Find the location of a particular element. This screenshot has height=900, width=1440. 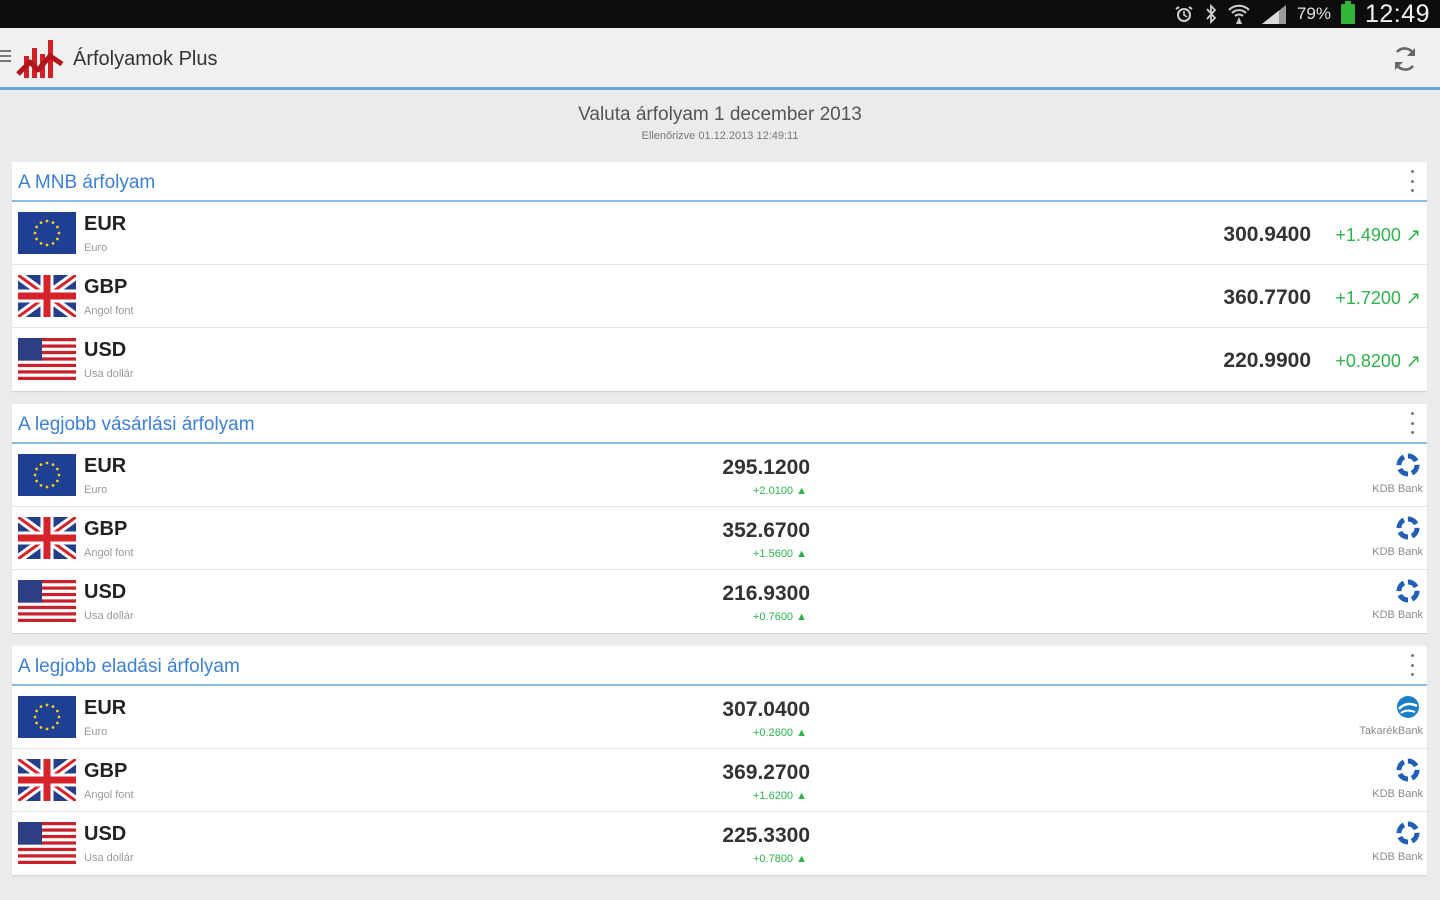

status-bar: 79% 12:49 is located at coordinates (720, 14).